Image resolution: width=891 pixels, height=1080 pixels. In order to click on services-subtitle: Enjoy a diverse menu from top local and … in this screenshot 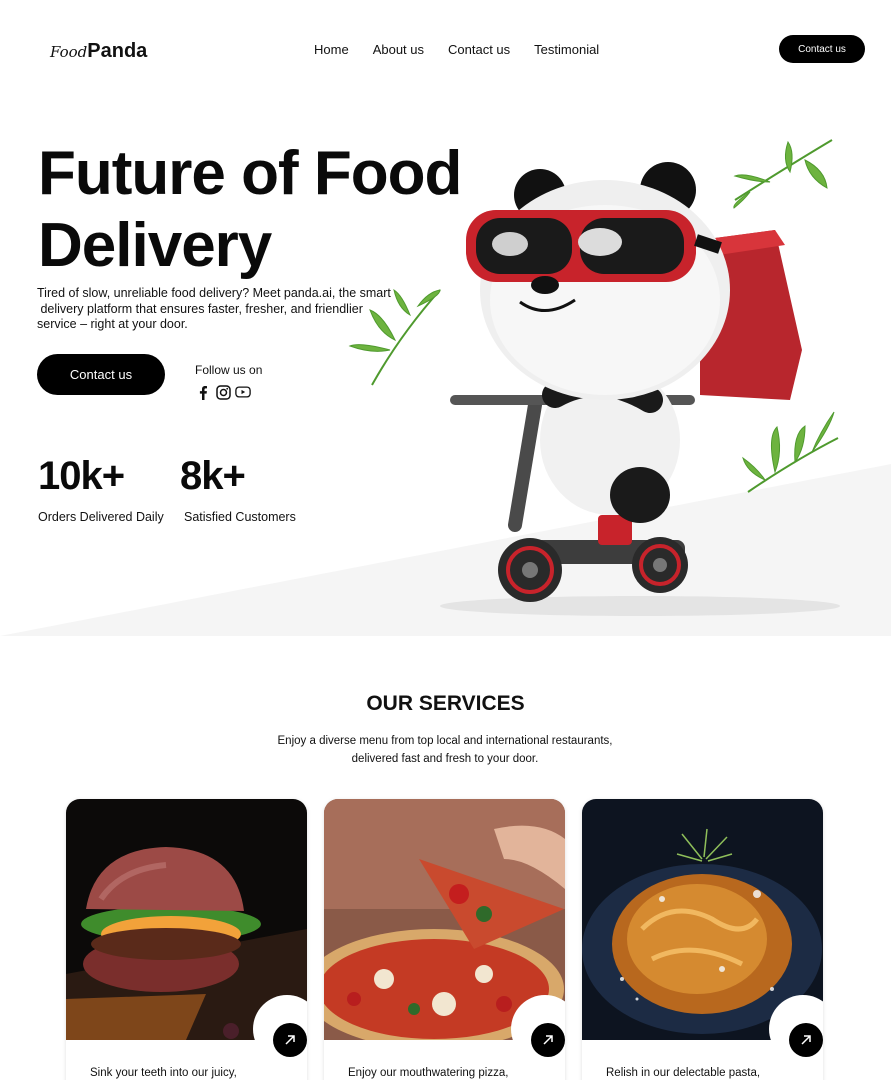, I will do `click(445, 750)`.